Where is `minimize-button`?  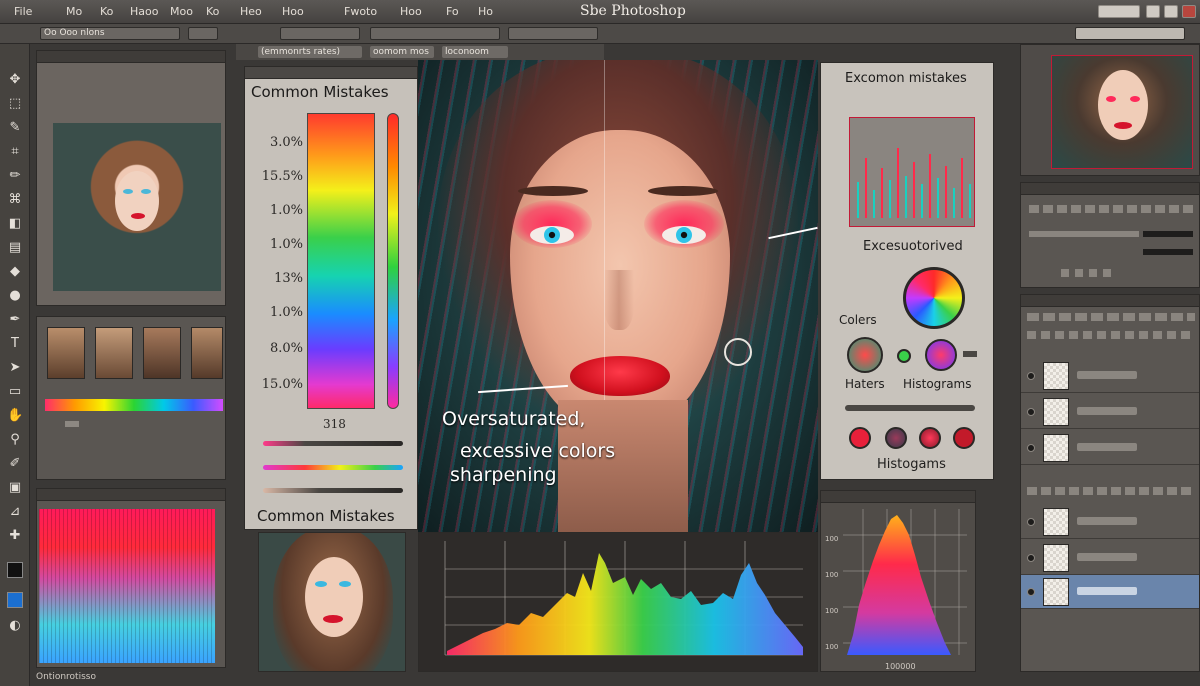
minimize-button is located at coordinates (1153, 11).